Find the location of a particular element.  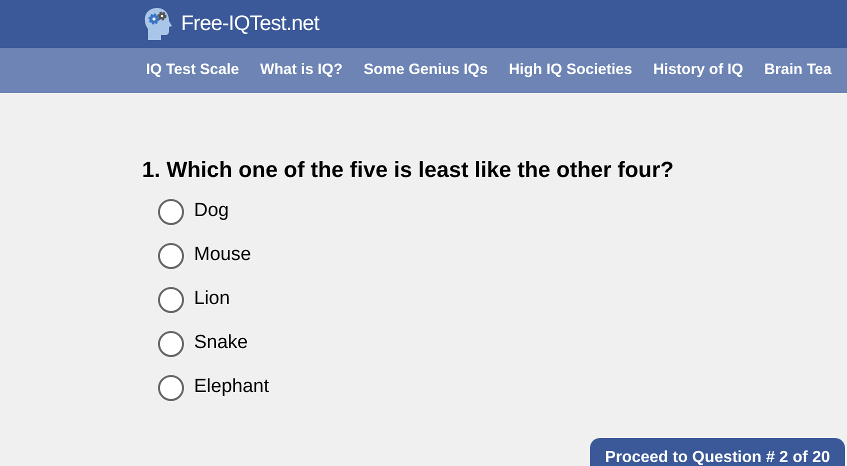

question-text: 1. Which one of the five is least like the other four? is located at coordinates (408, 170).